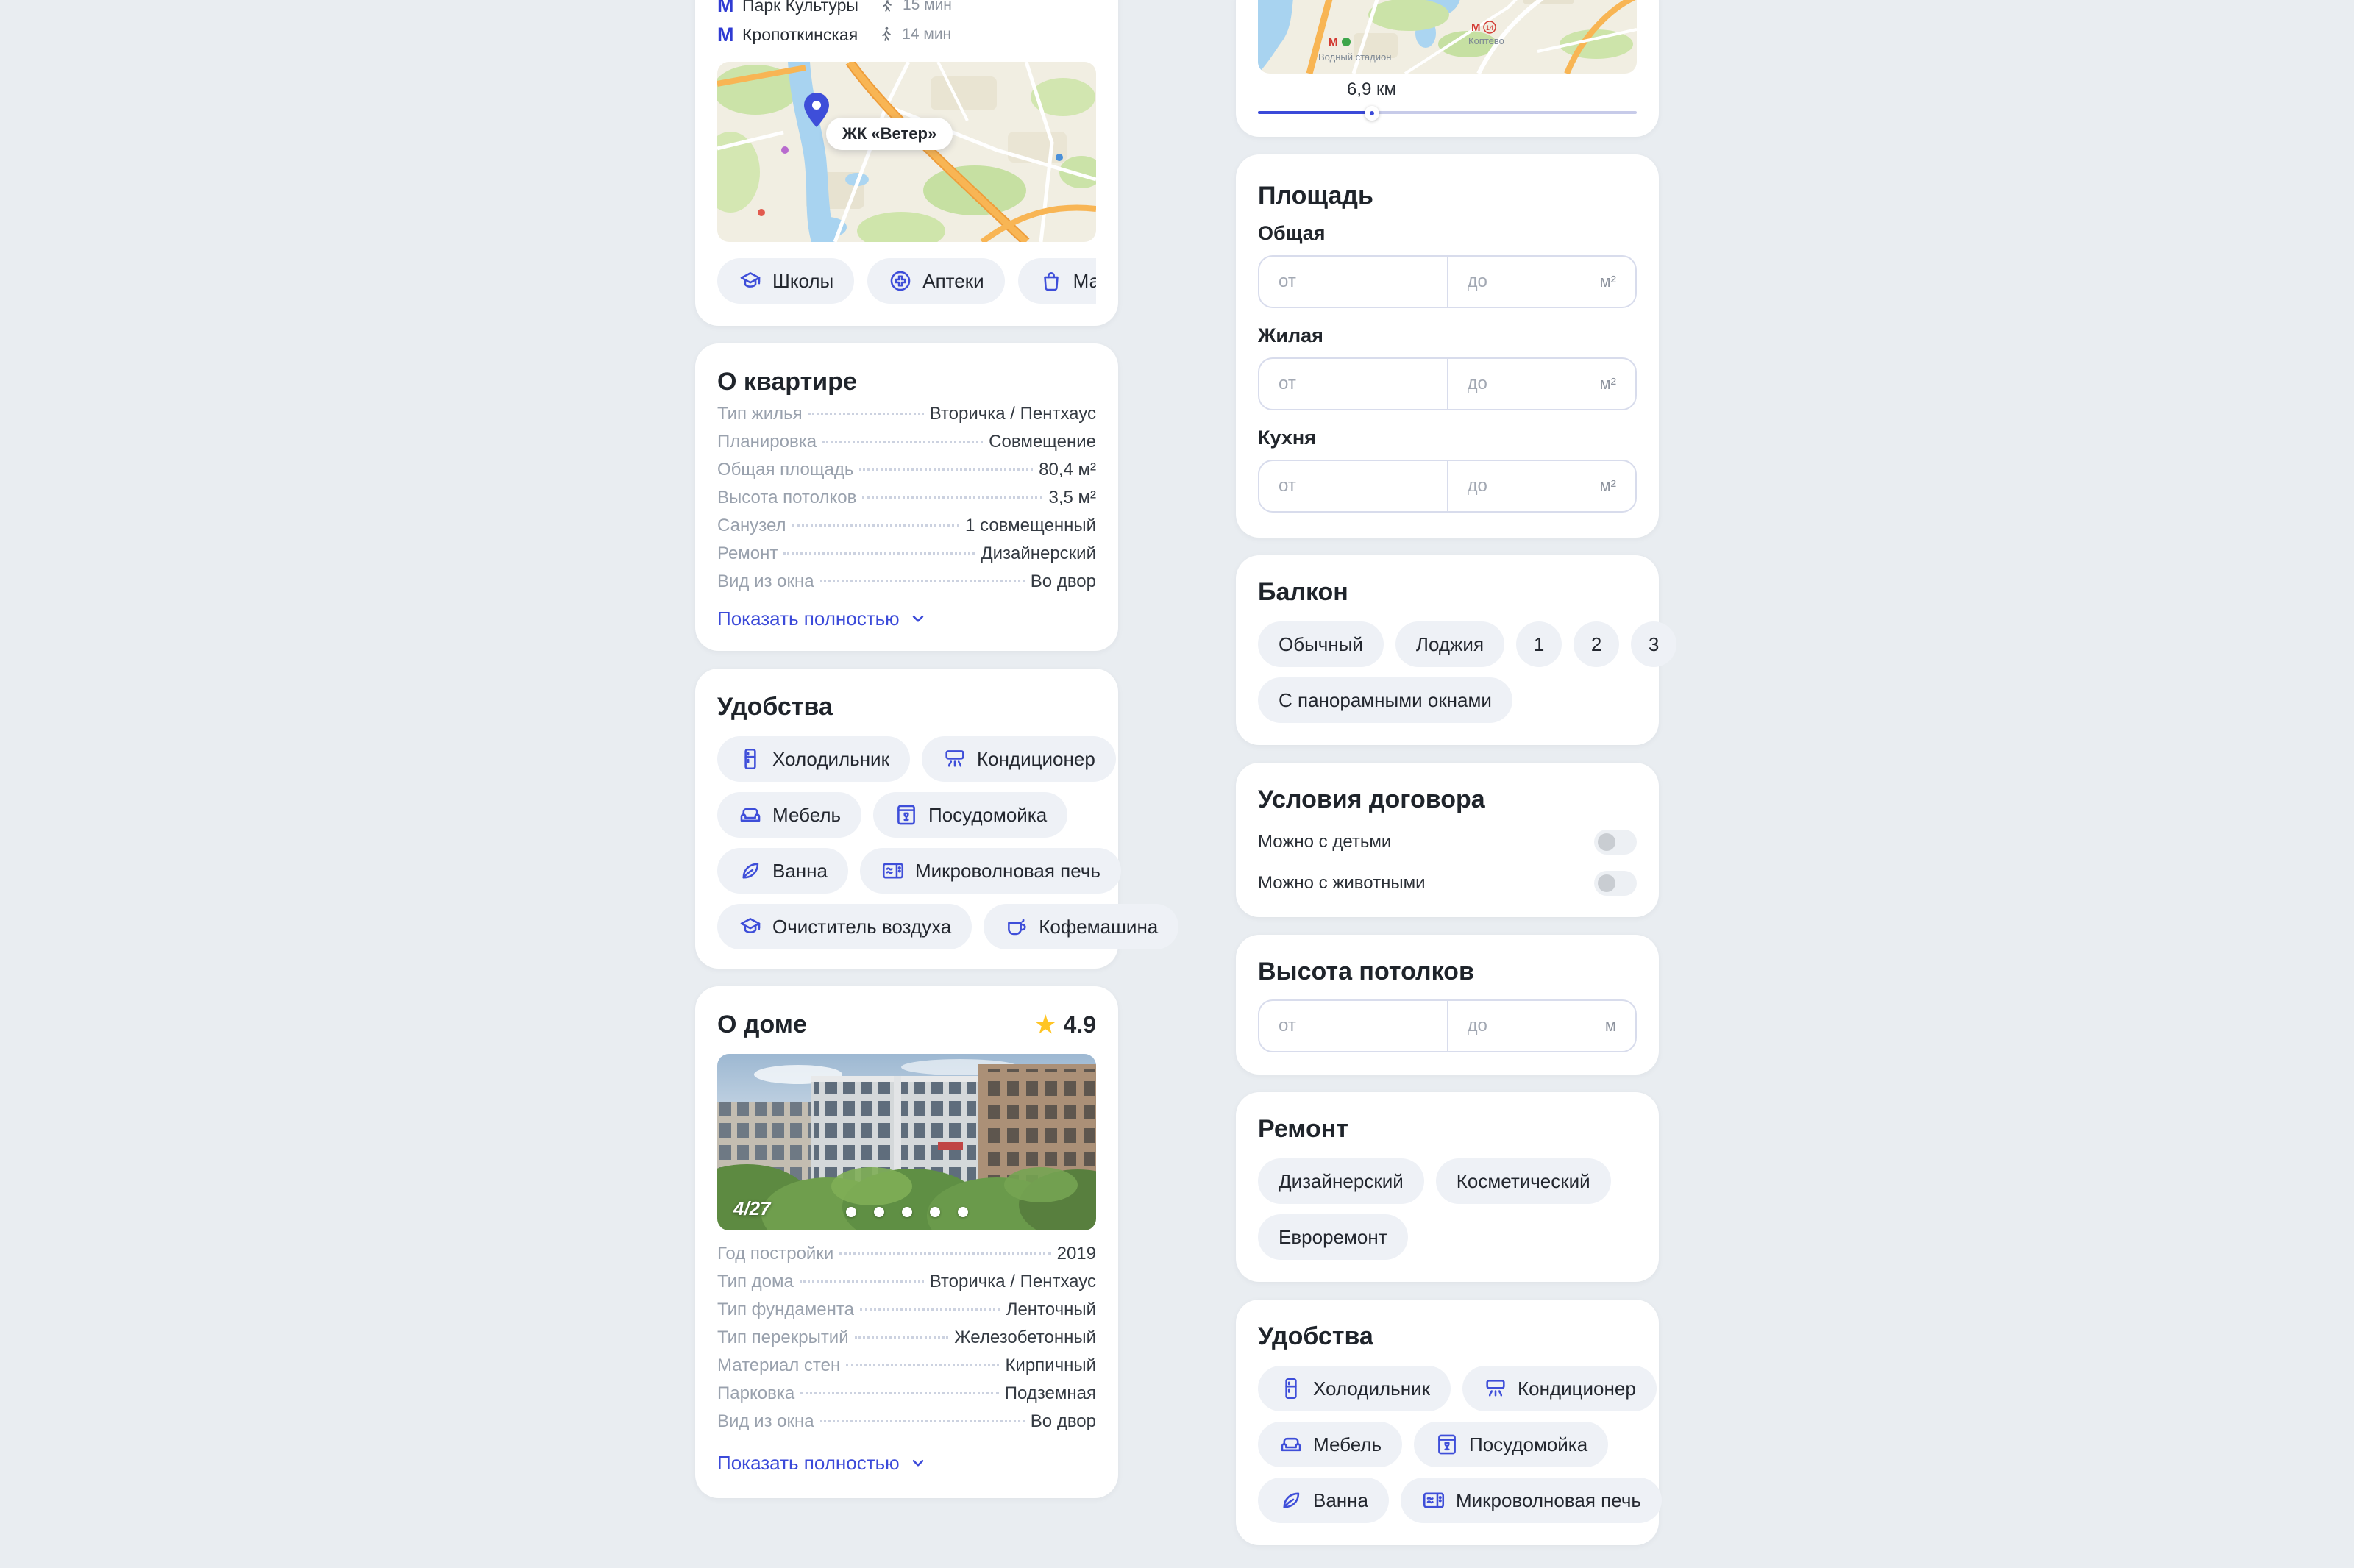  I want to click on balcony-chip: Обычный, so click(1321, 644).